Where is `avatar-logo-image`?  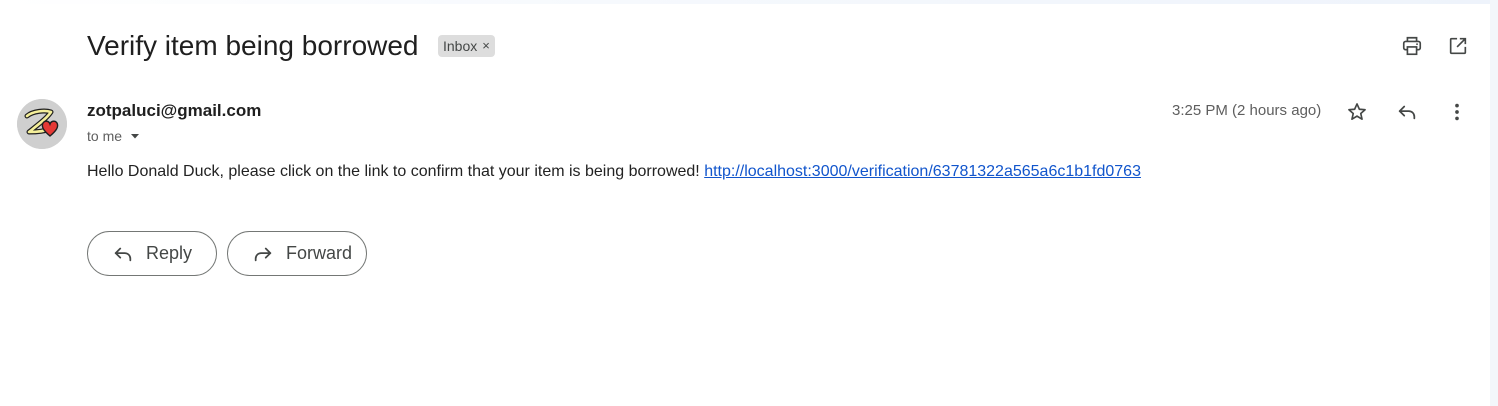 avatar-logo-image is located at coordinates (42, 124).